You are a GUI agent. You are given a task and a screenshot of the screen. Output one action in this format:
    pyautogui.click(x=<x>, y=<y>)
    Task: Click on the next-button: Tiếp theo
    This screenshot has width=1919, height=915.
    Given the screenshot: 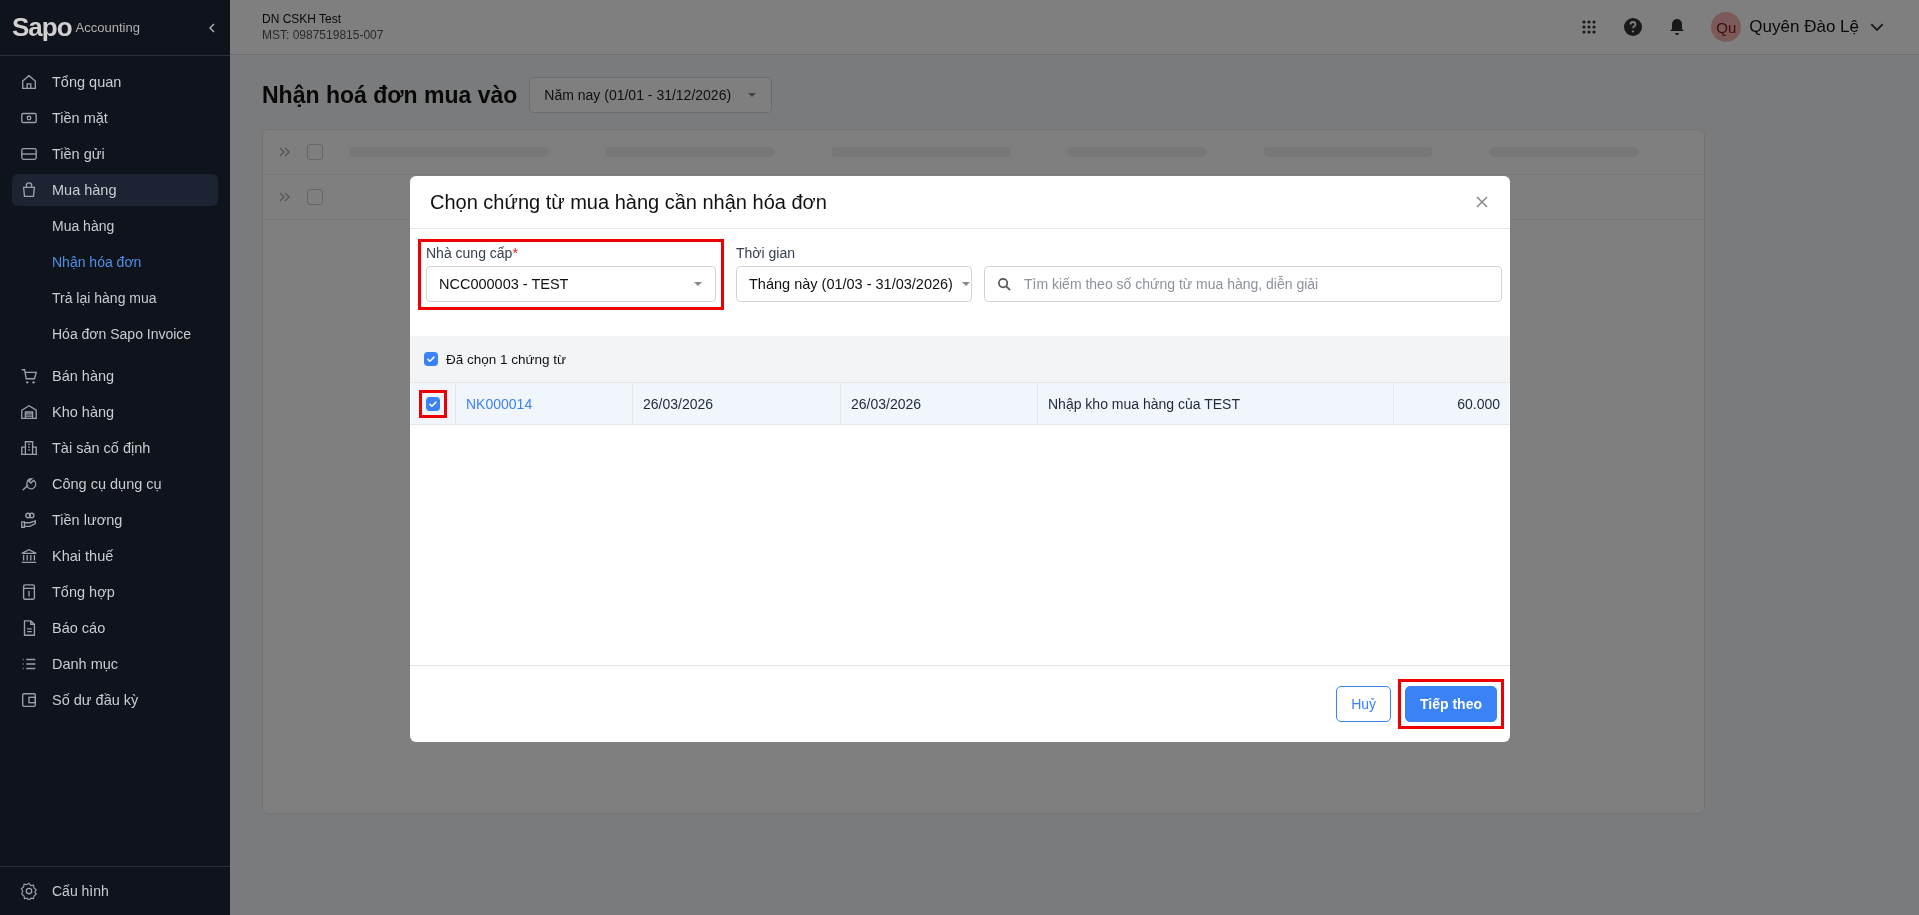 What is the action you would take?
    pyautogui.click(x=1451, y=704)
    